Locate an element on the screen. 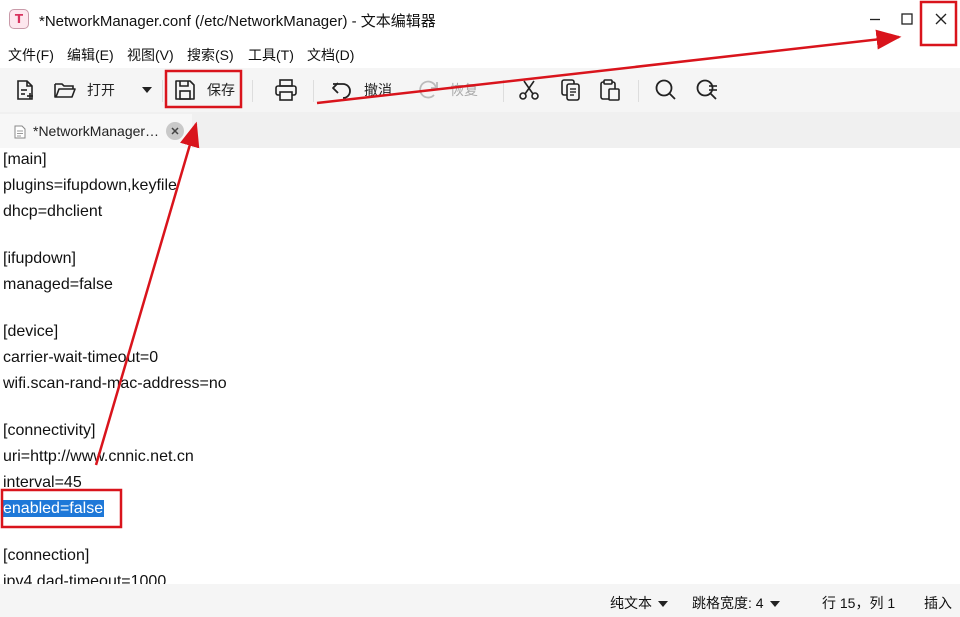 This screenshot has height=617, width=960. printer-icon is located at coordinates (286, 90).